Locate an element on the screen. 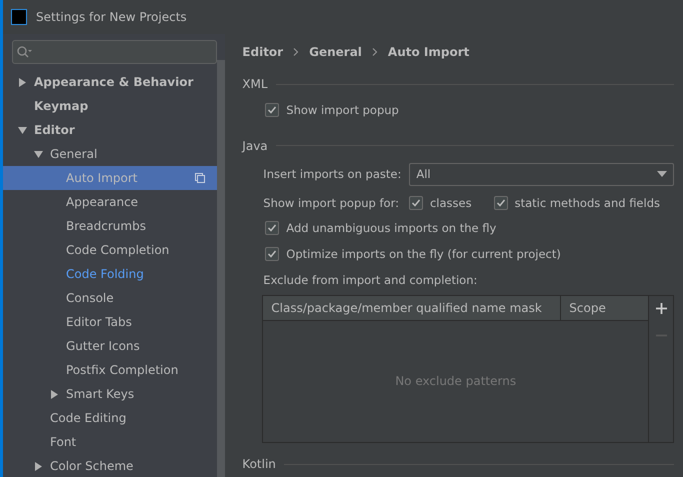 The width and height of the screenshot is (683, 477). scrollbar is located at coordinates (221, 268).